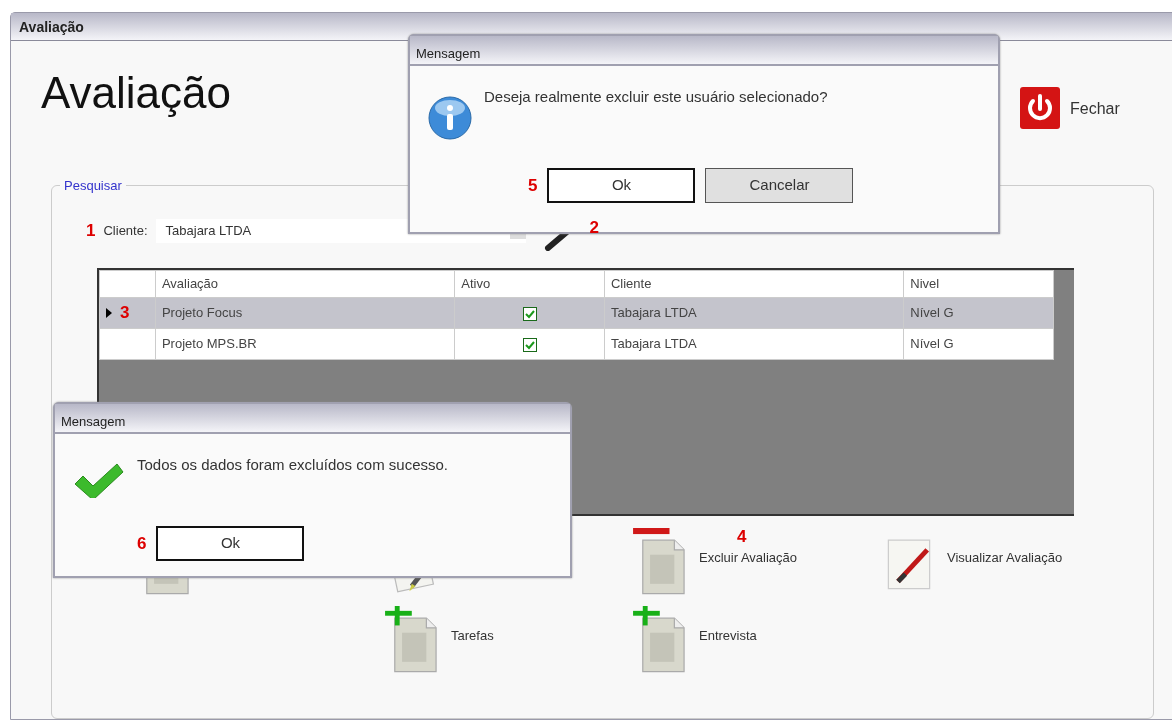 The height and width of the screenshot is (720, 1172). Describe the element at coordinates (743, 567) in the screenshot. I see `action-button: Excluir Avaliação 4` at that location.